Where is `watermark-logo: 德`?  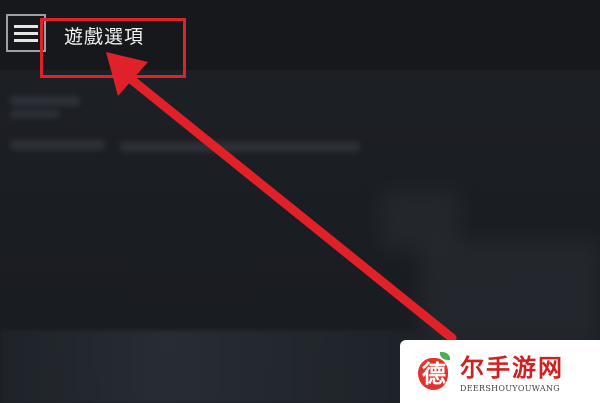 watermark-logo: 德 is located at coordinates (434, 371).